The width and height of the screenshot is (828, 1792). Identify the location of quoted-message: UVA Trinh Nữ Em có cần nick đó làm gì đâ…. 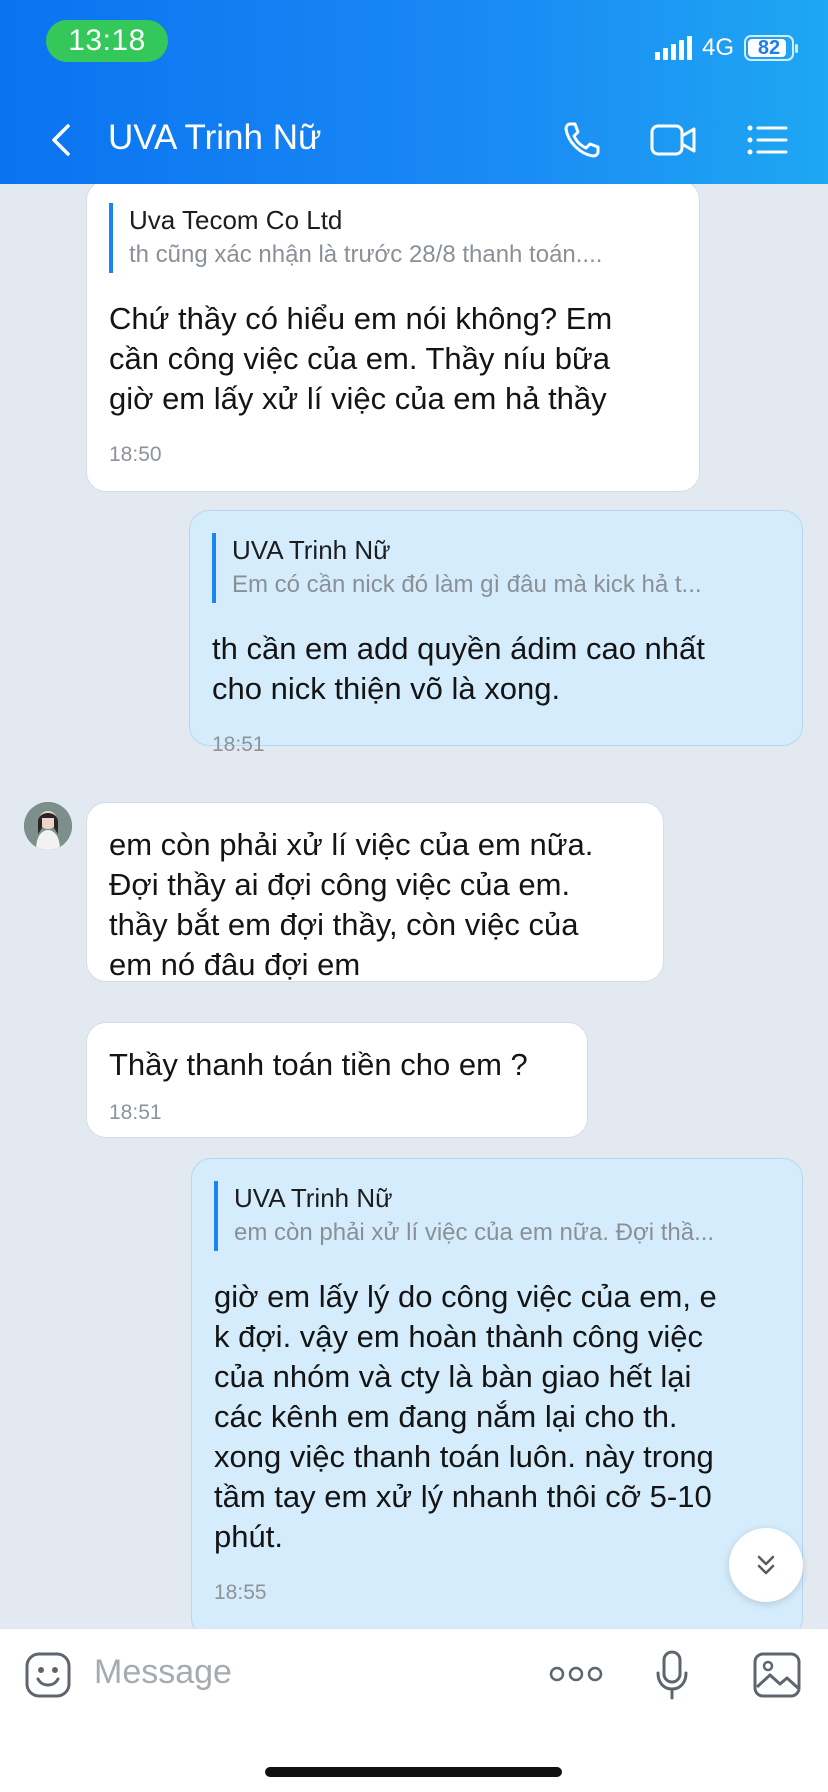
(496, 568).